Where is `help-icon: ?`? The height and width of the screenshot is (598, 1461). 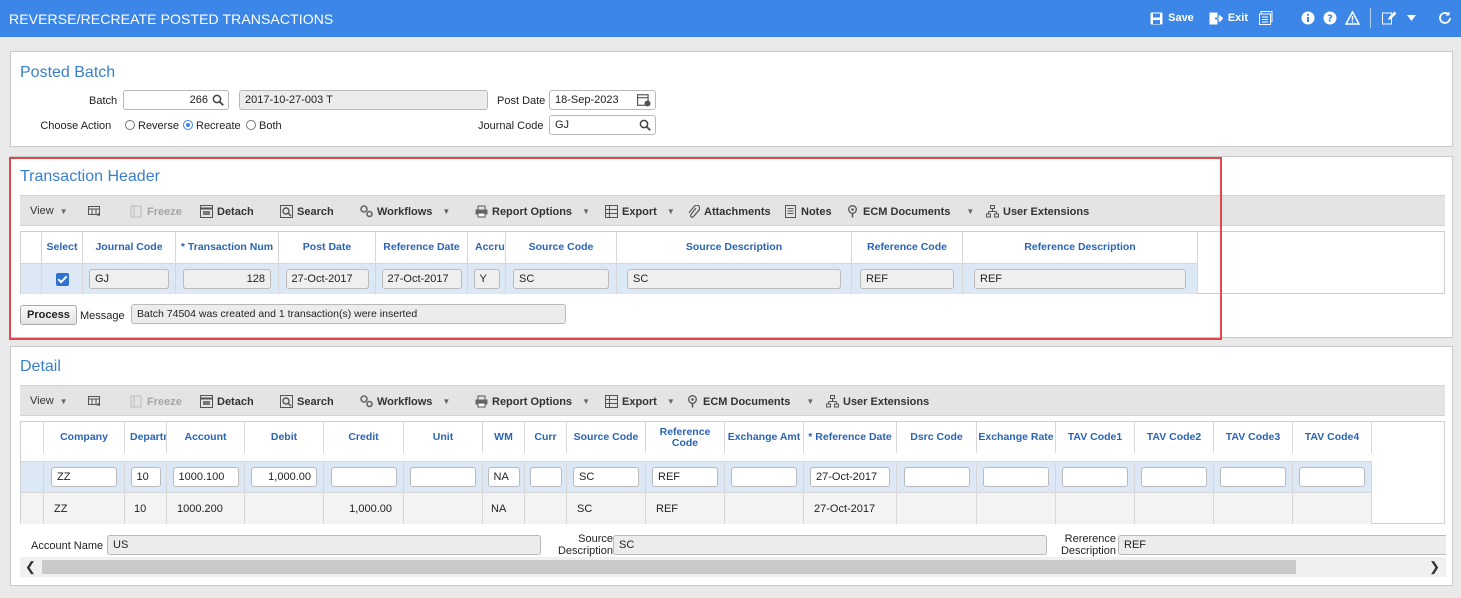
help-icon: ? is located at coordinates (1330, 18).